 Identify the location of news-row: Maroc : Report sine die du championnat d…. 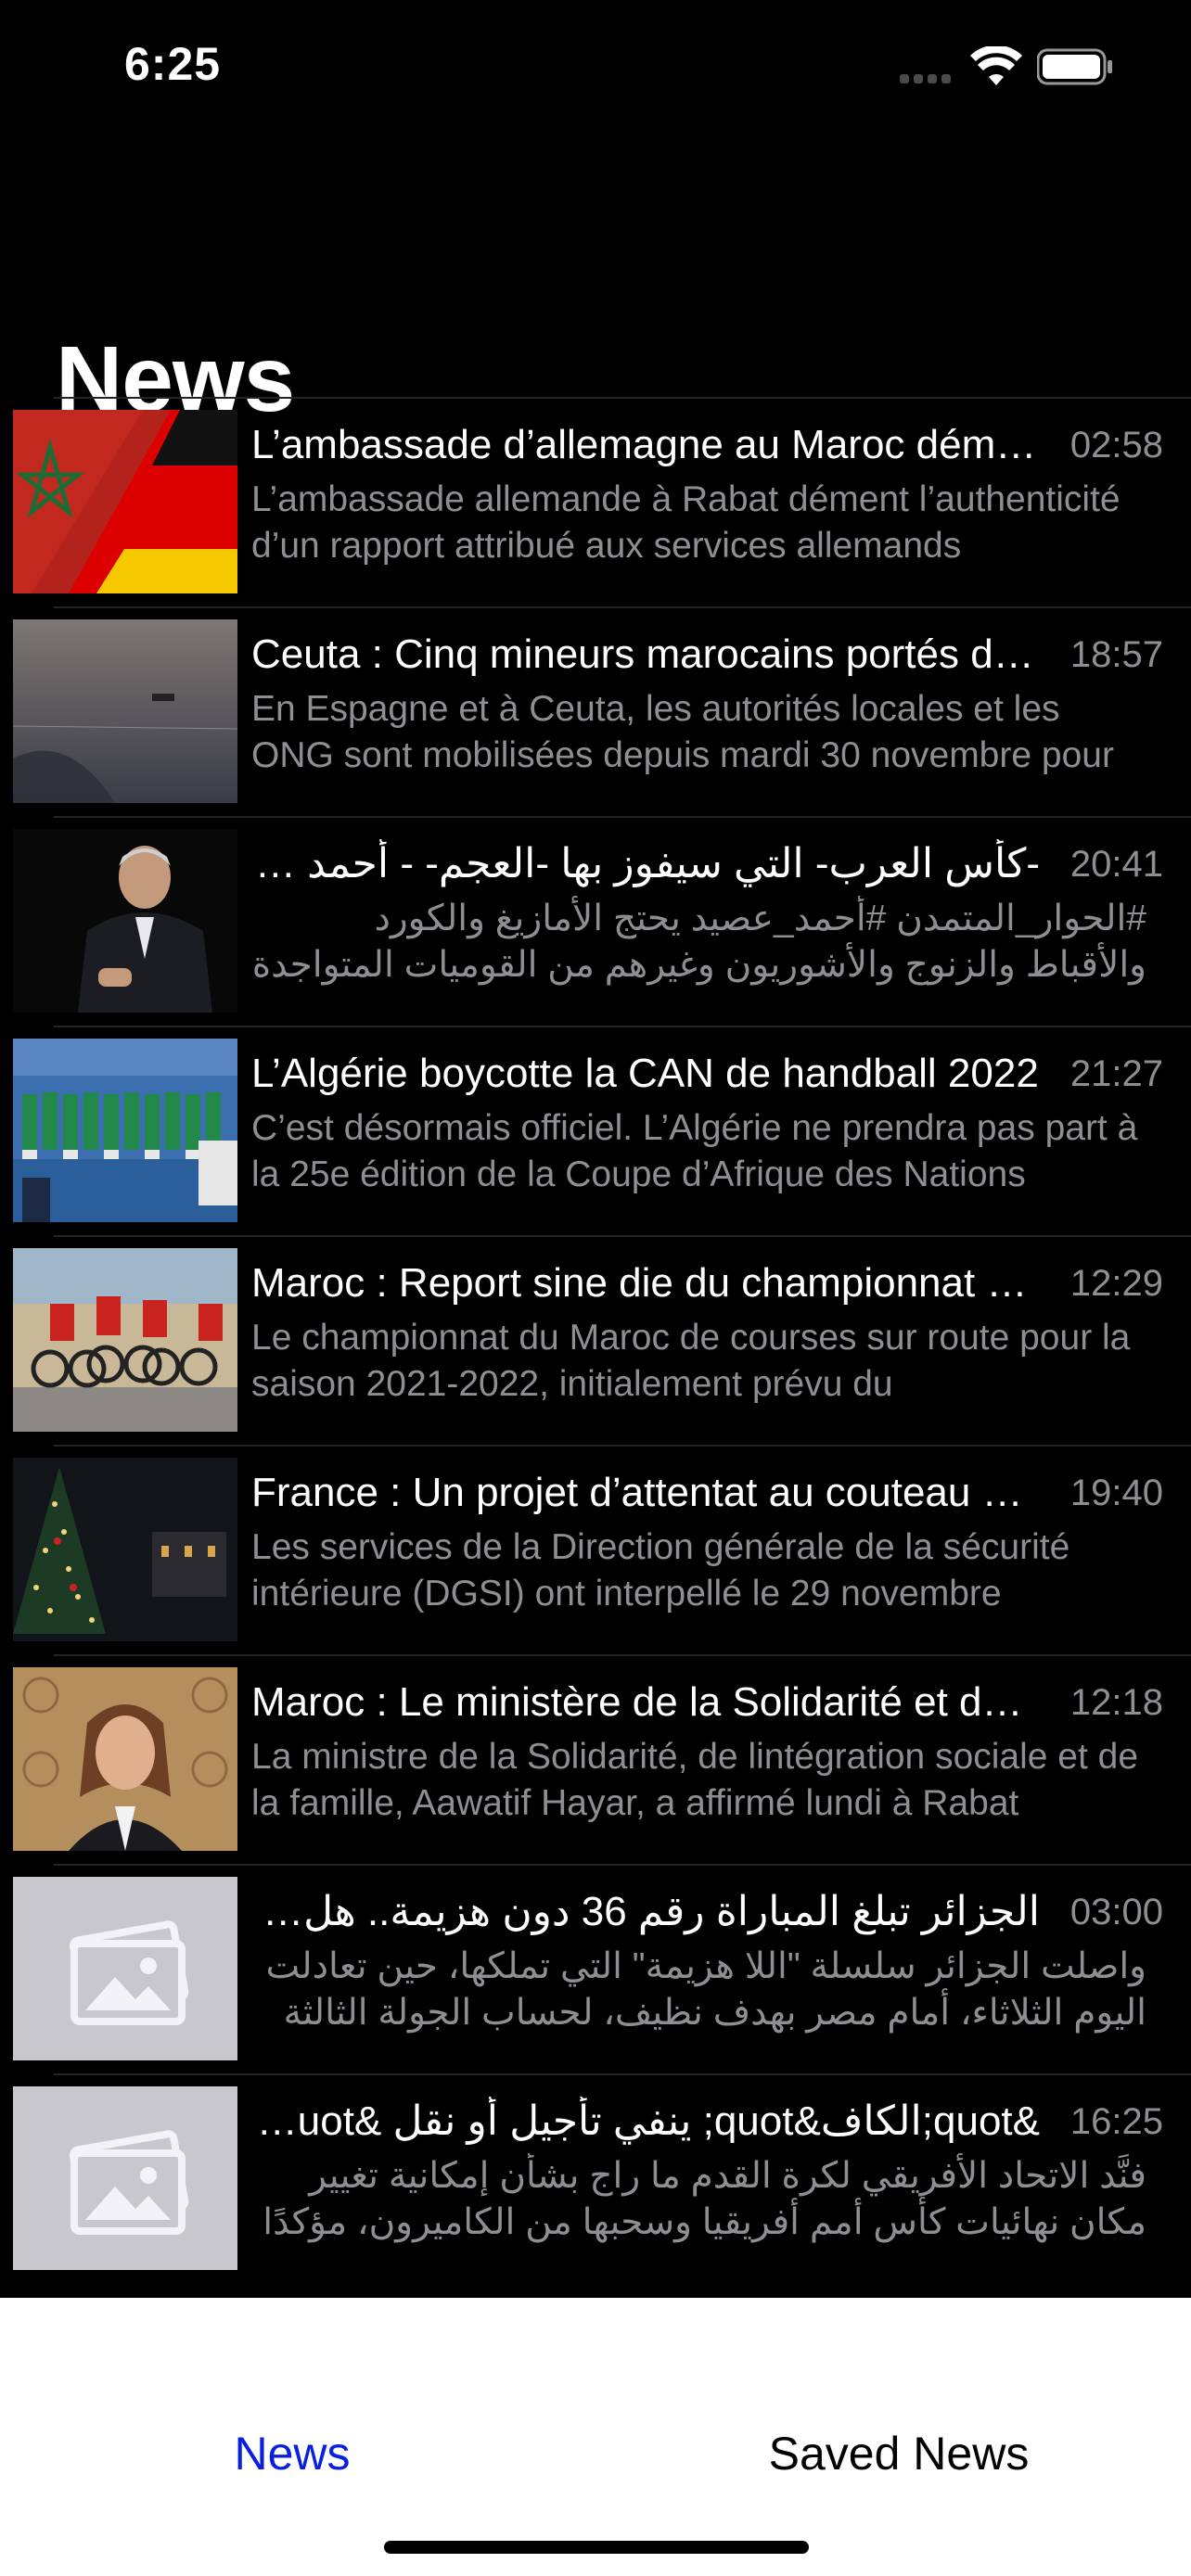
(595, 1340).